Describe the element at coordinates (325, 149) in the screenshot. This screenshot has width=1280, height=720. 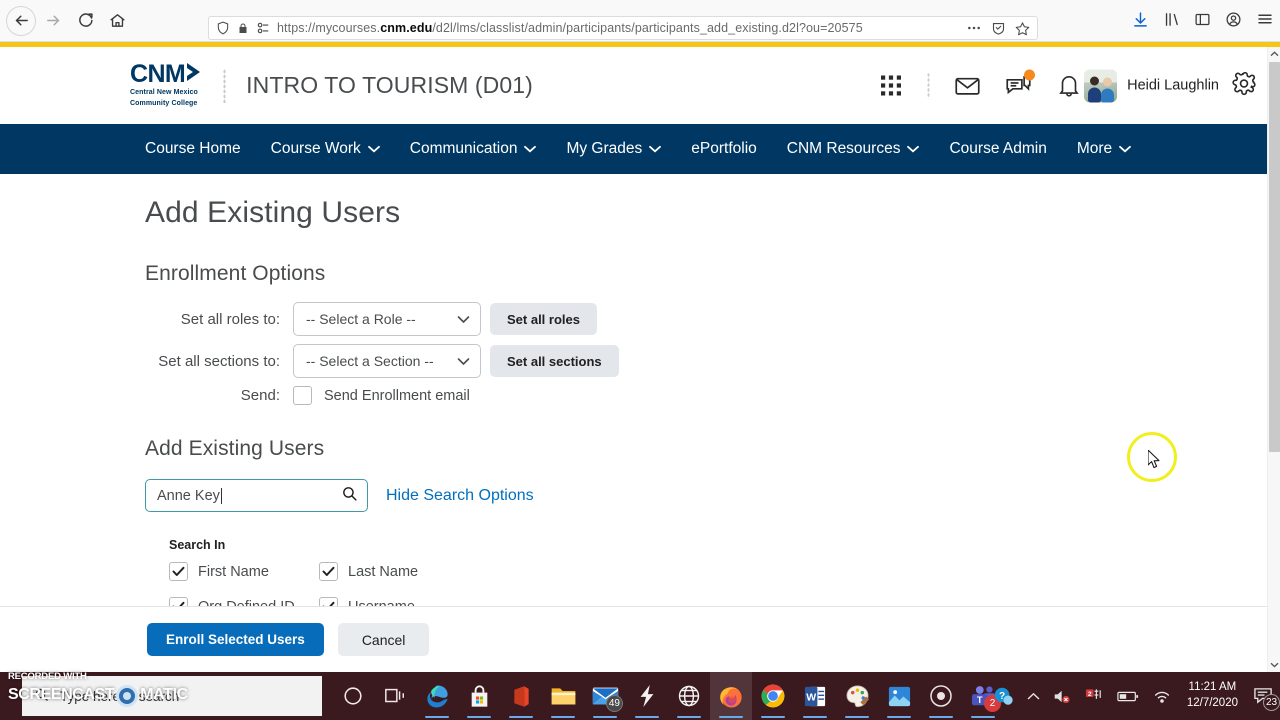
I see `nav-item-course-work: Course Work` at that location.